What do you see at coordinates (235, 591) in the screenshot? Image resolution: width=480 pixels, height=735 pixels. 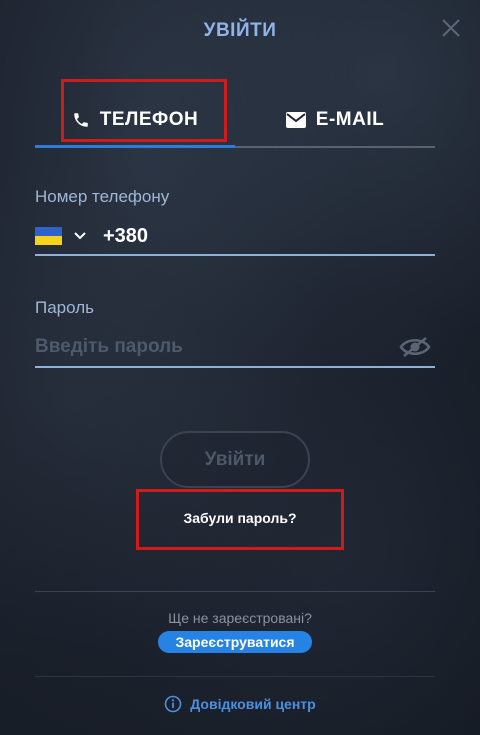 I see `divider` at bounding box center [235, 591].